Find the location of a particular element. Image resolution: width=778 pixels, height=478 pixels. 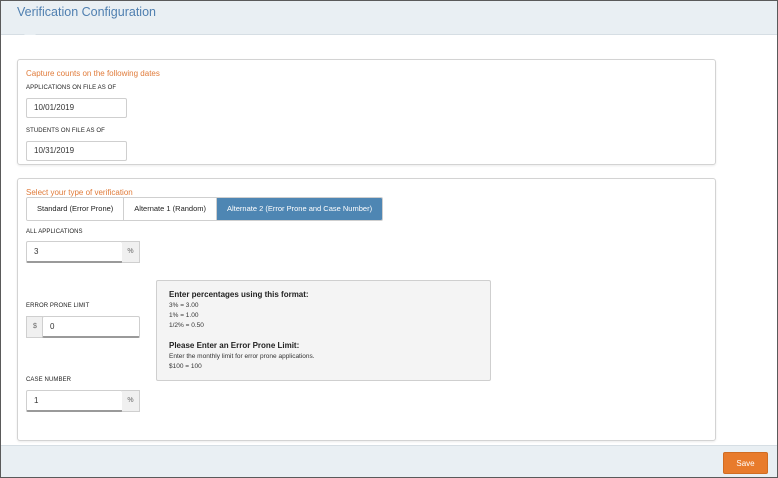

applications-date-input: 10/01/2019 is located at coordinates (76, 108).